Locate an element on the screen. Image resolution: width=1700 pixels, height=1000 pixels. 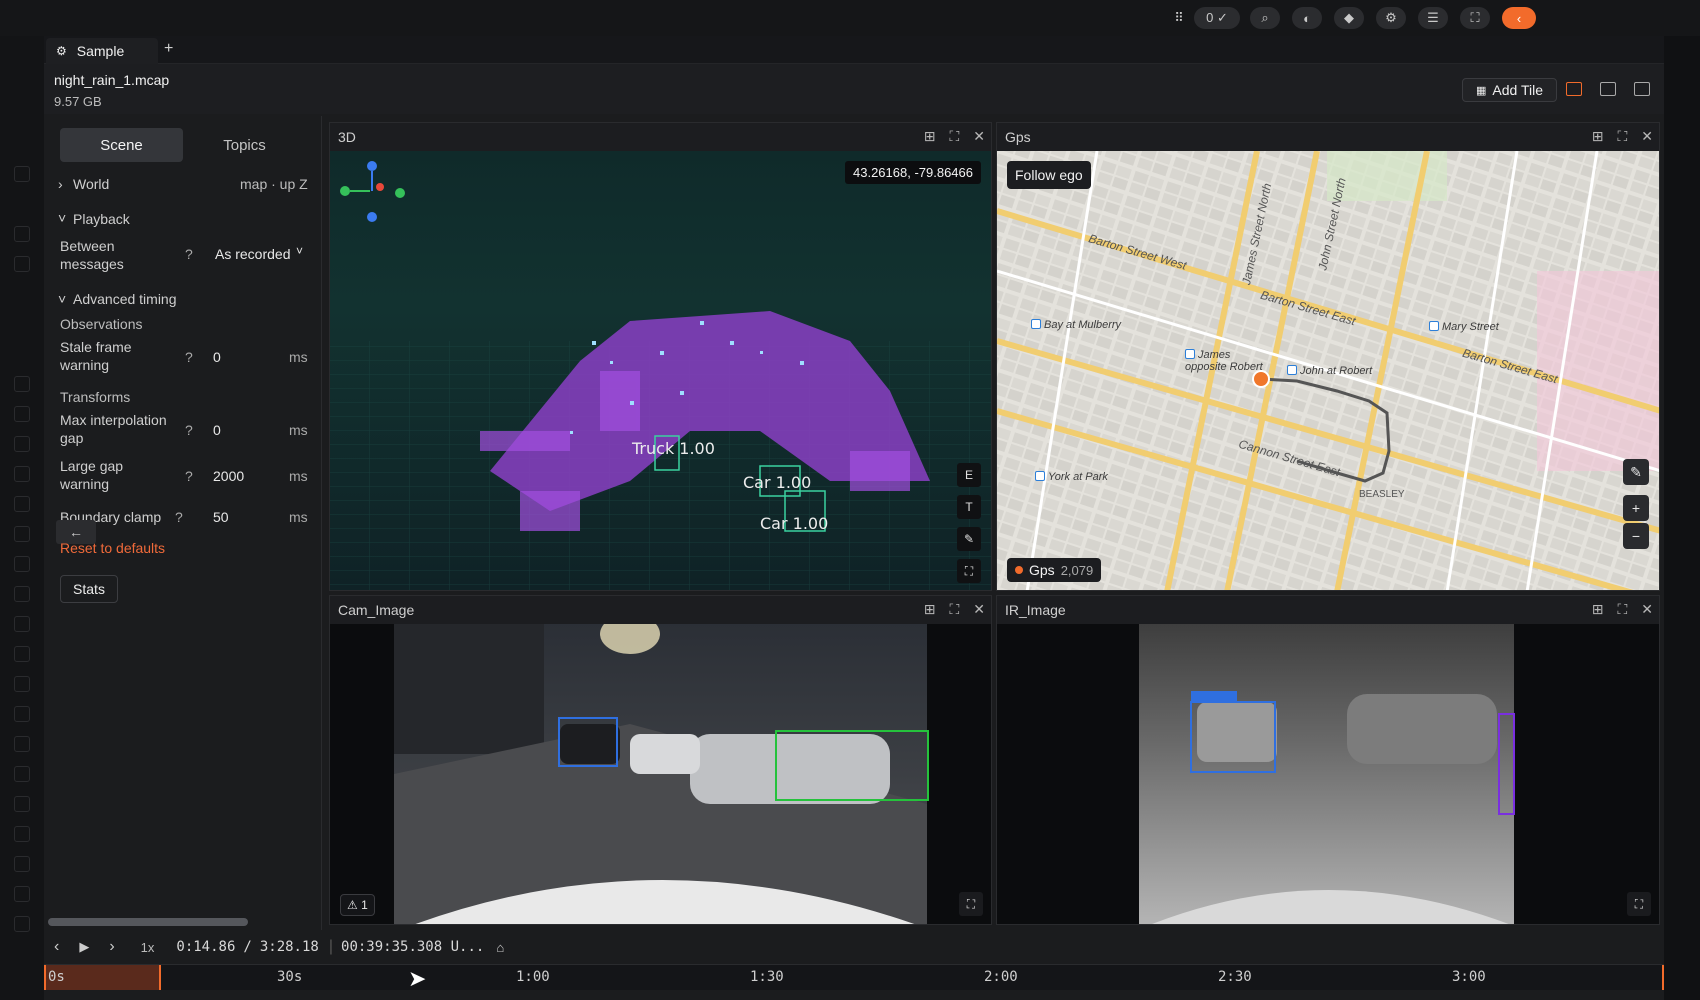
tag-icon: ⌂ is located at coordinates (500, 947).